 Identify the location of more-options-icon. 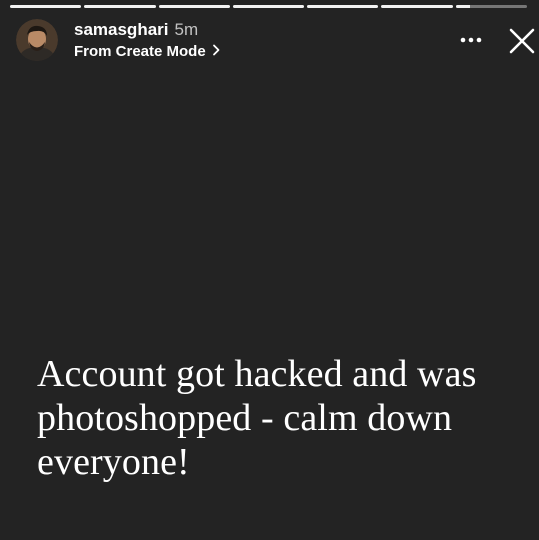
(472, 40).